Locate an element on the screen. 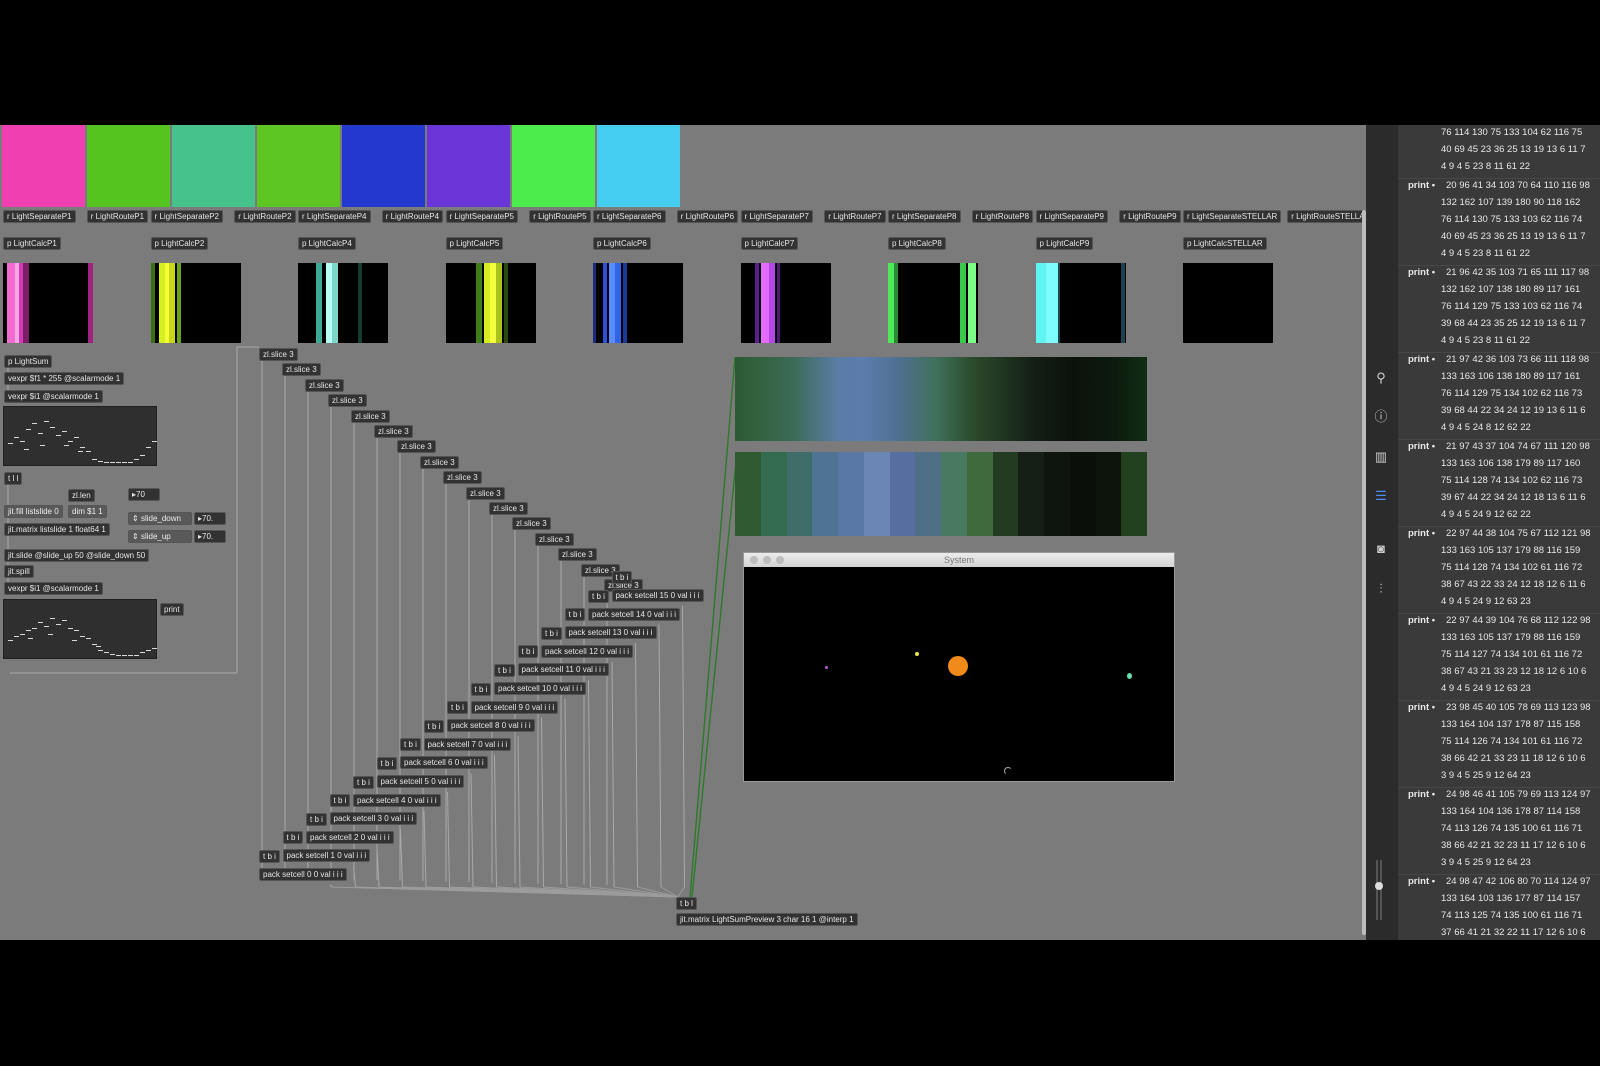  pack-setcell-2: pack setcell 2 0 val i i i is located at coordinates (350, 837).